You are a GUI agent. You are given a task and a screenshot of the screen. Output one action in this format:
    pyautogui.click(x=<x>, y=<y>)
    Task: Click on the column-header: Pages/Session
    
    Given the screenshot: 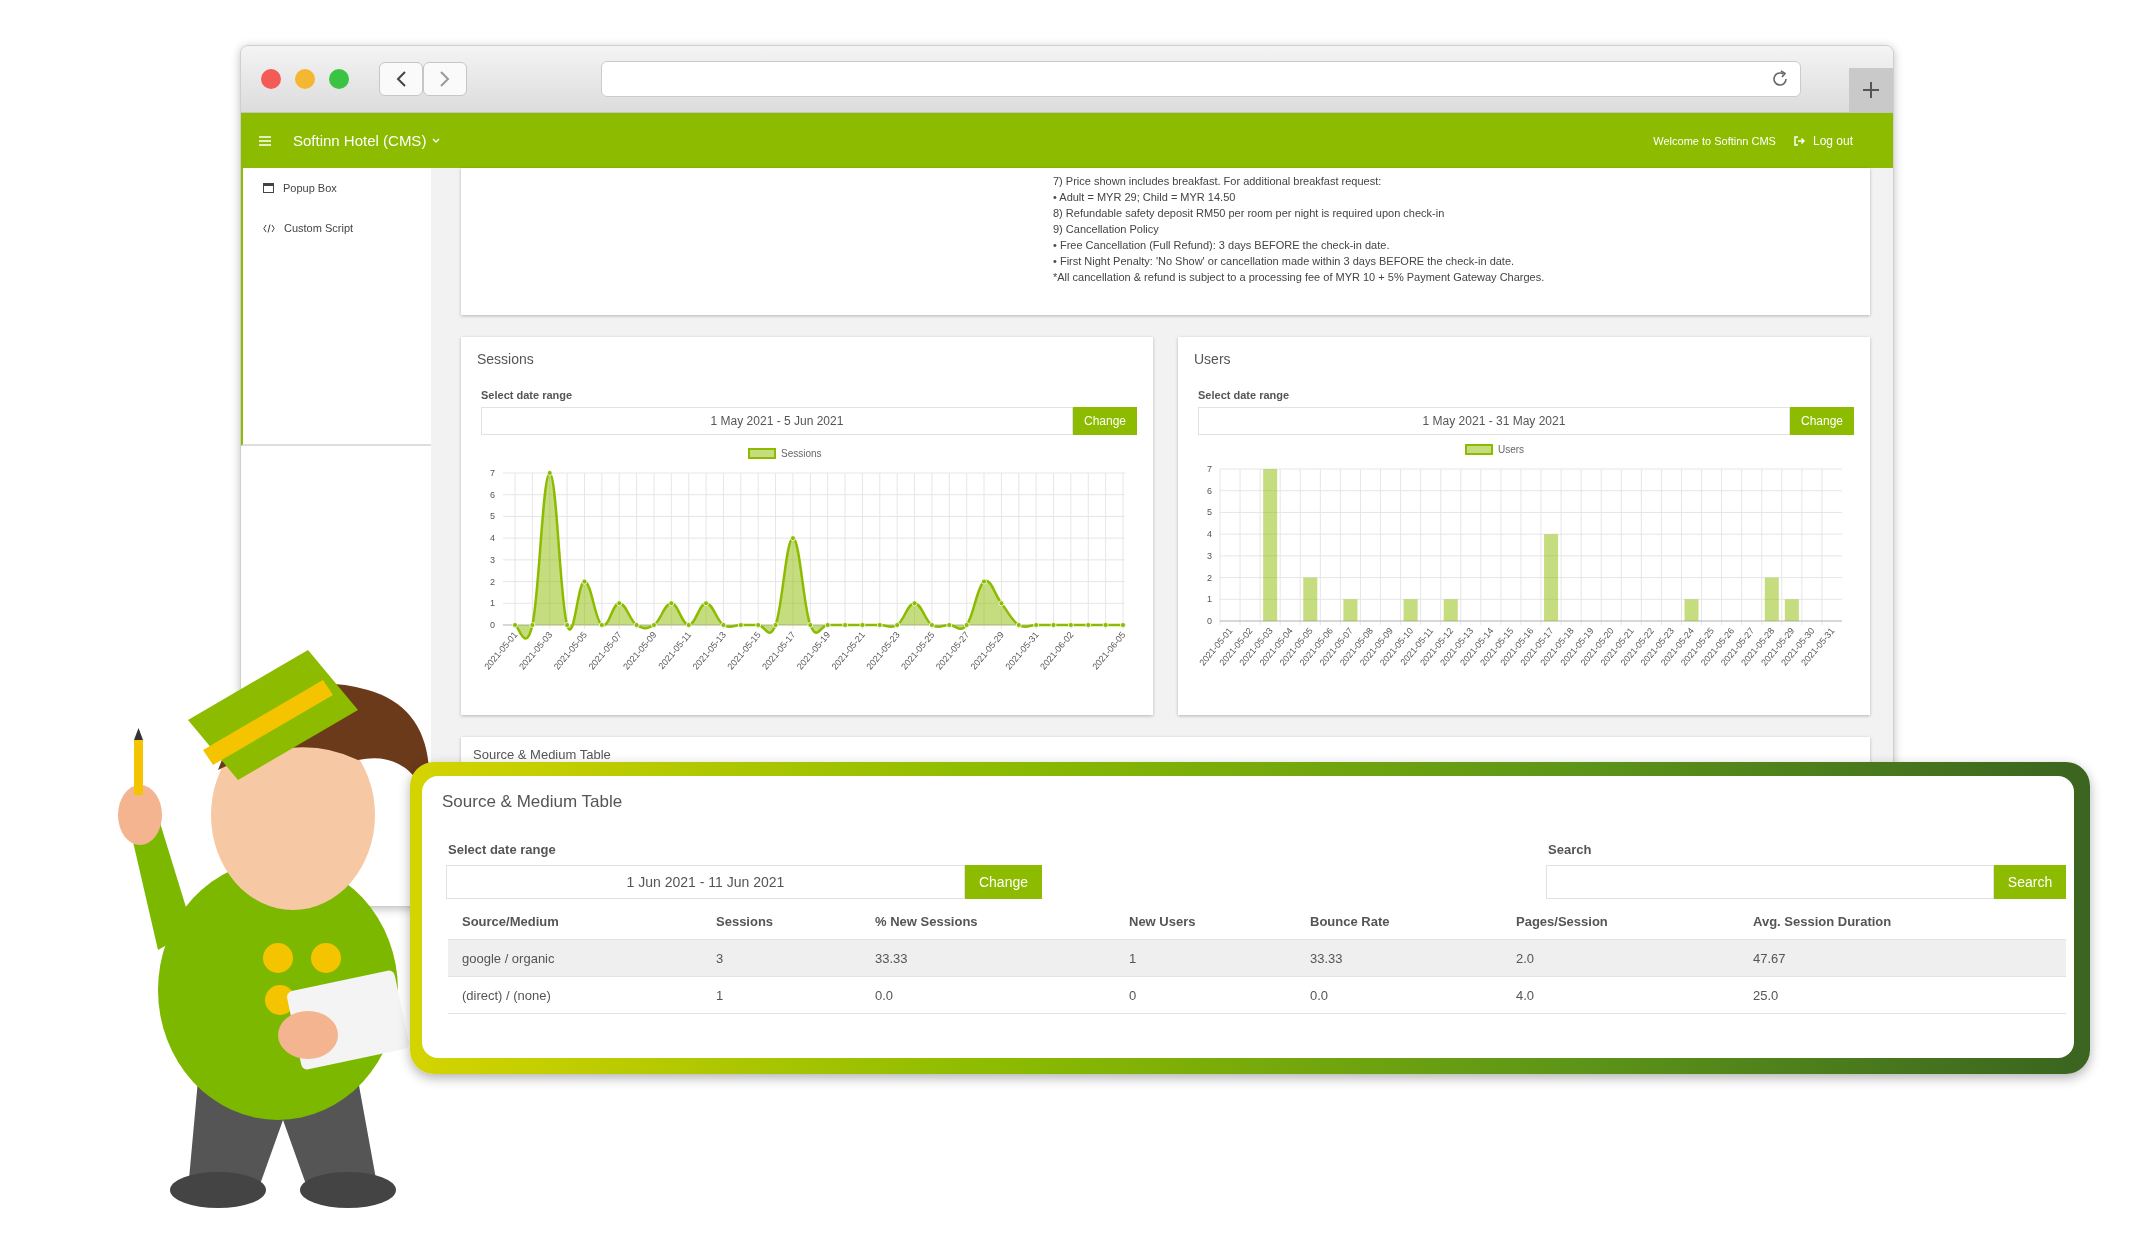 What is the action you would take?
    pyautogui.click(x=1562, y=921)
    